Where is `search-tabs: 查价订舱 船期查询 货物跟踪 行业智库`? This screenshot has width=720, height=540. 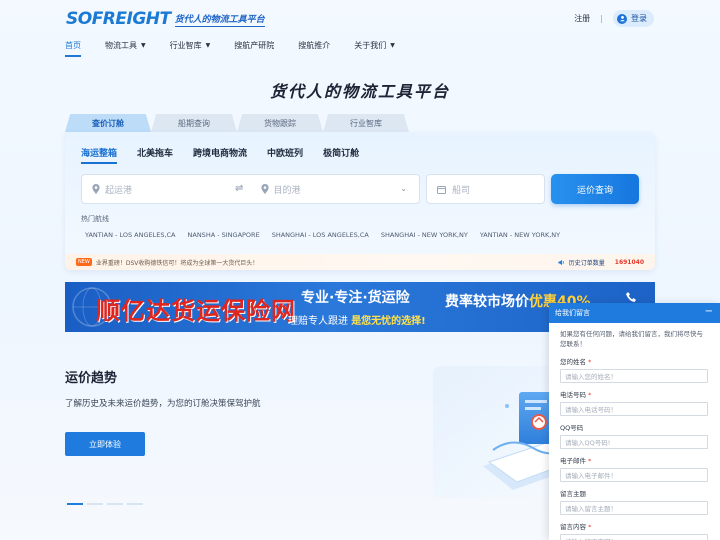
search-tabs: 查价订舱 船期查询 货物跟踪 行业智库 is located at coordinates (237, 123).